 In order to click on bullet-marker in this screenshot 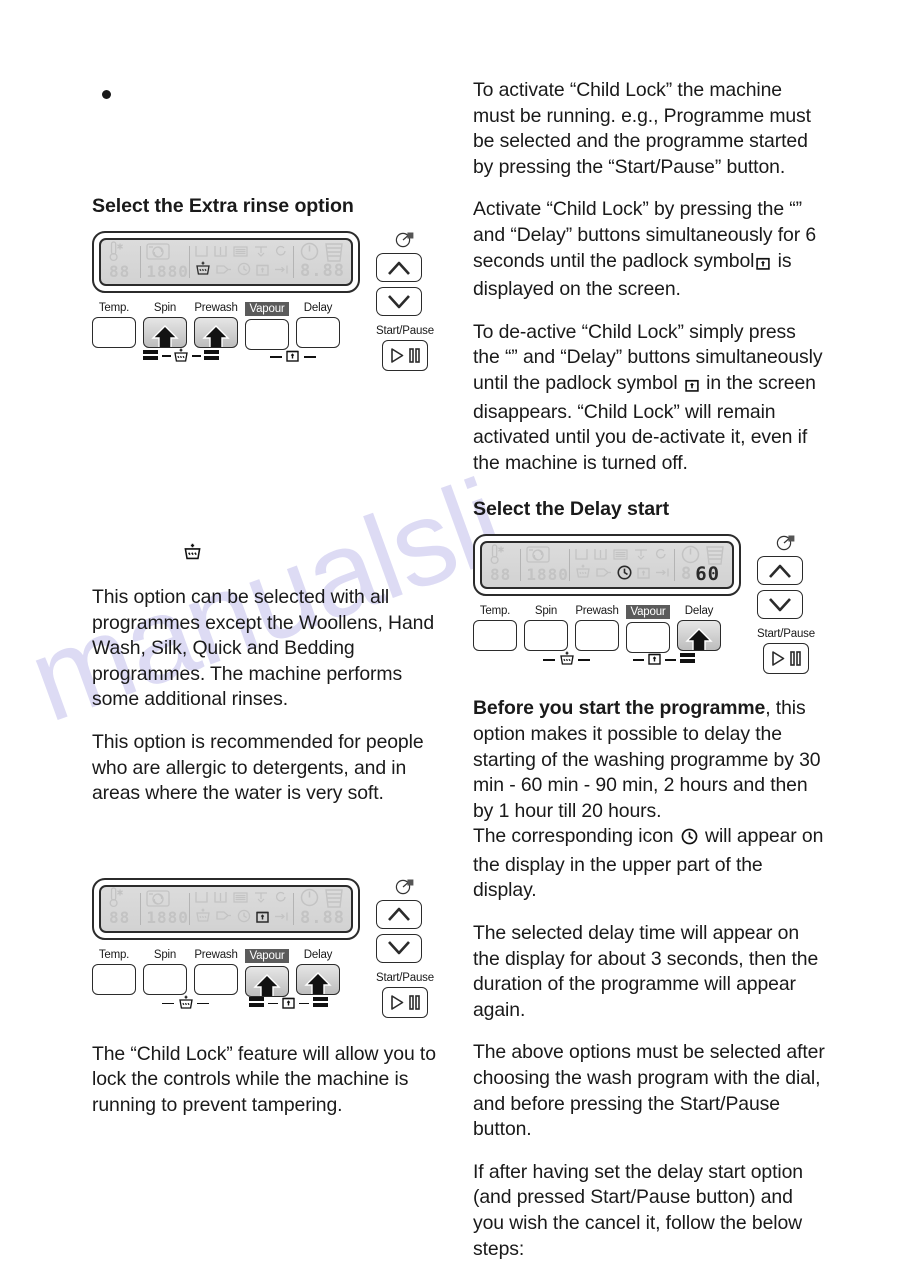, I will do `click(106, 94)`.